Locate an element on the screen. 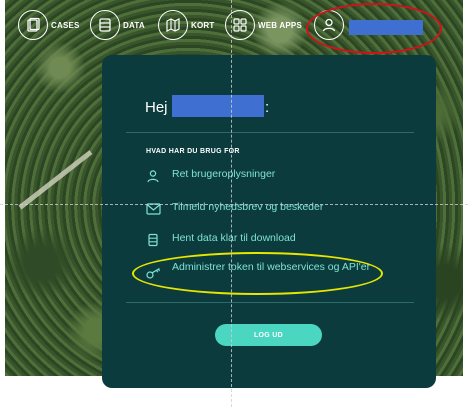  apps-grid-icon is located at coordinates (240, 25).